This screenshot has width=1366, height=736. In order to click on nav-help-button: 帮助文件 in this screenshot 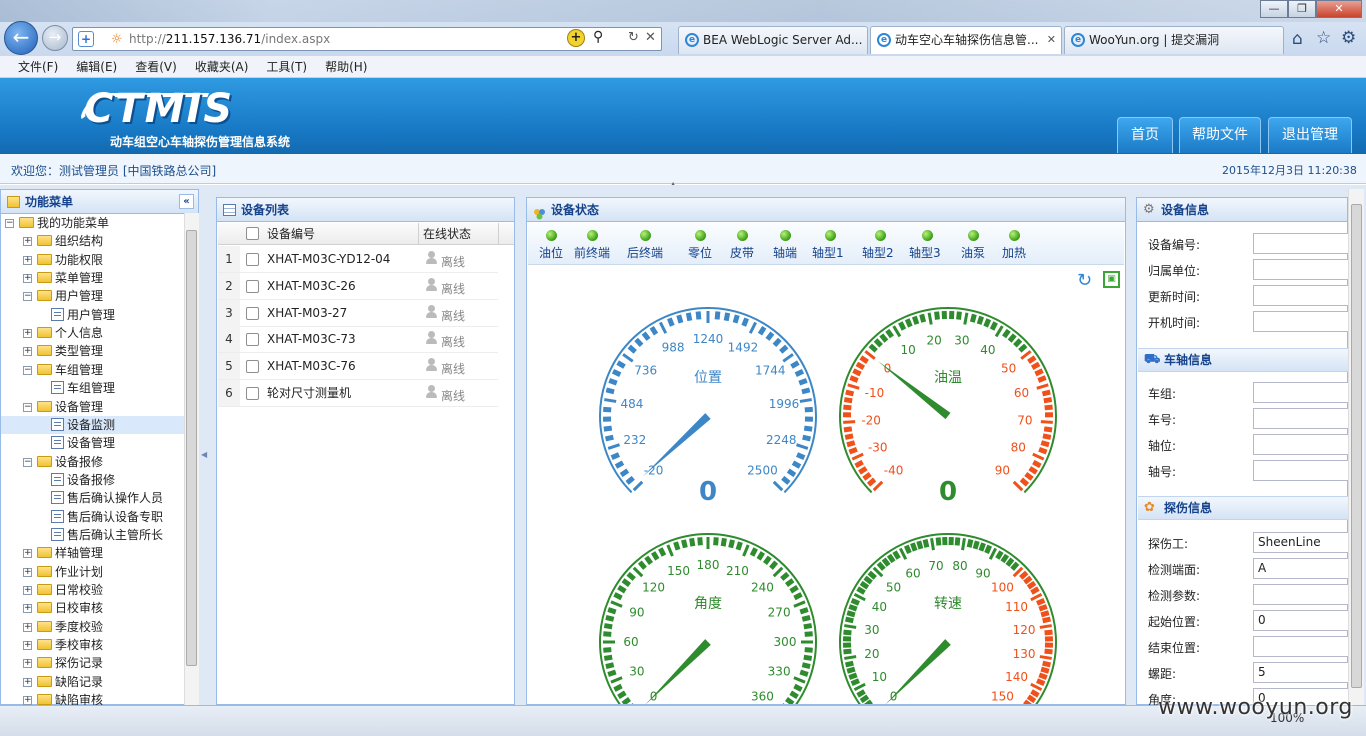, I will do `click(1220, 135)`.